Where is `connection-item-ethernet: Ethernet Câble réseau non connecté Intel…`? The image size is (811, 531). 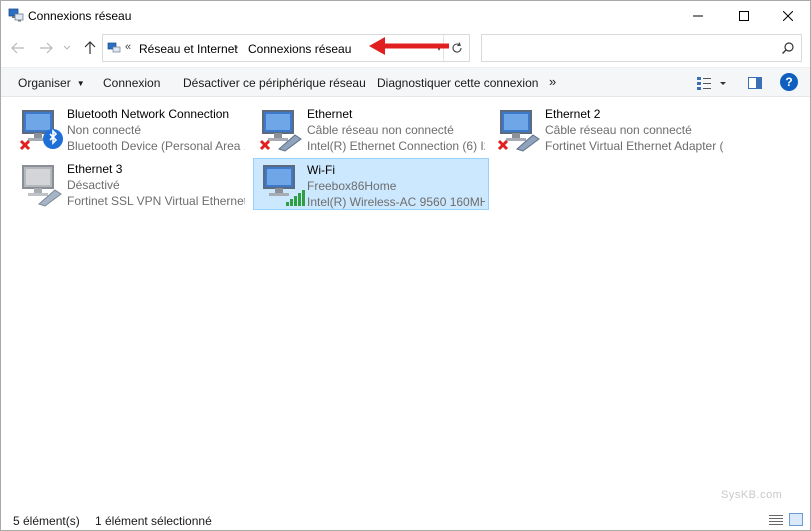
connection-item-ethernet: Ethernet Câble réseau non connecté Intel… is located at coordinates (369, 129).